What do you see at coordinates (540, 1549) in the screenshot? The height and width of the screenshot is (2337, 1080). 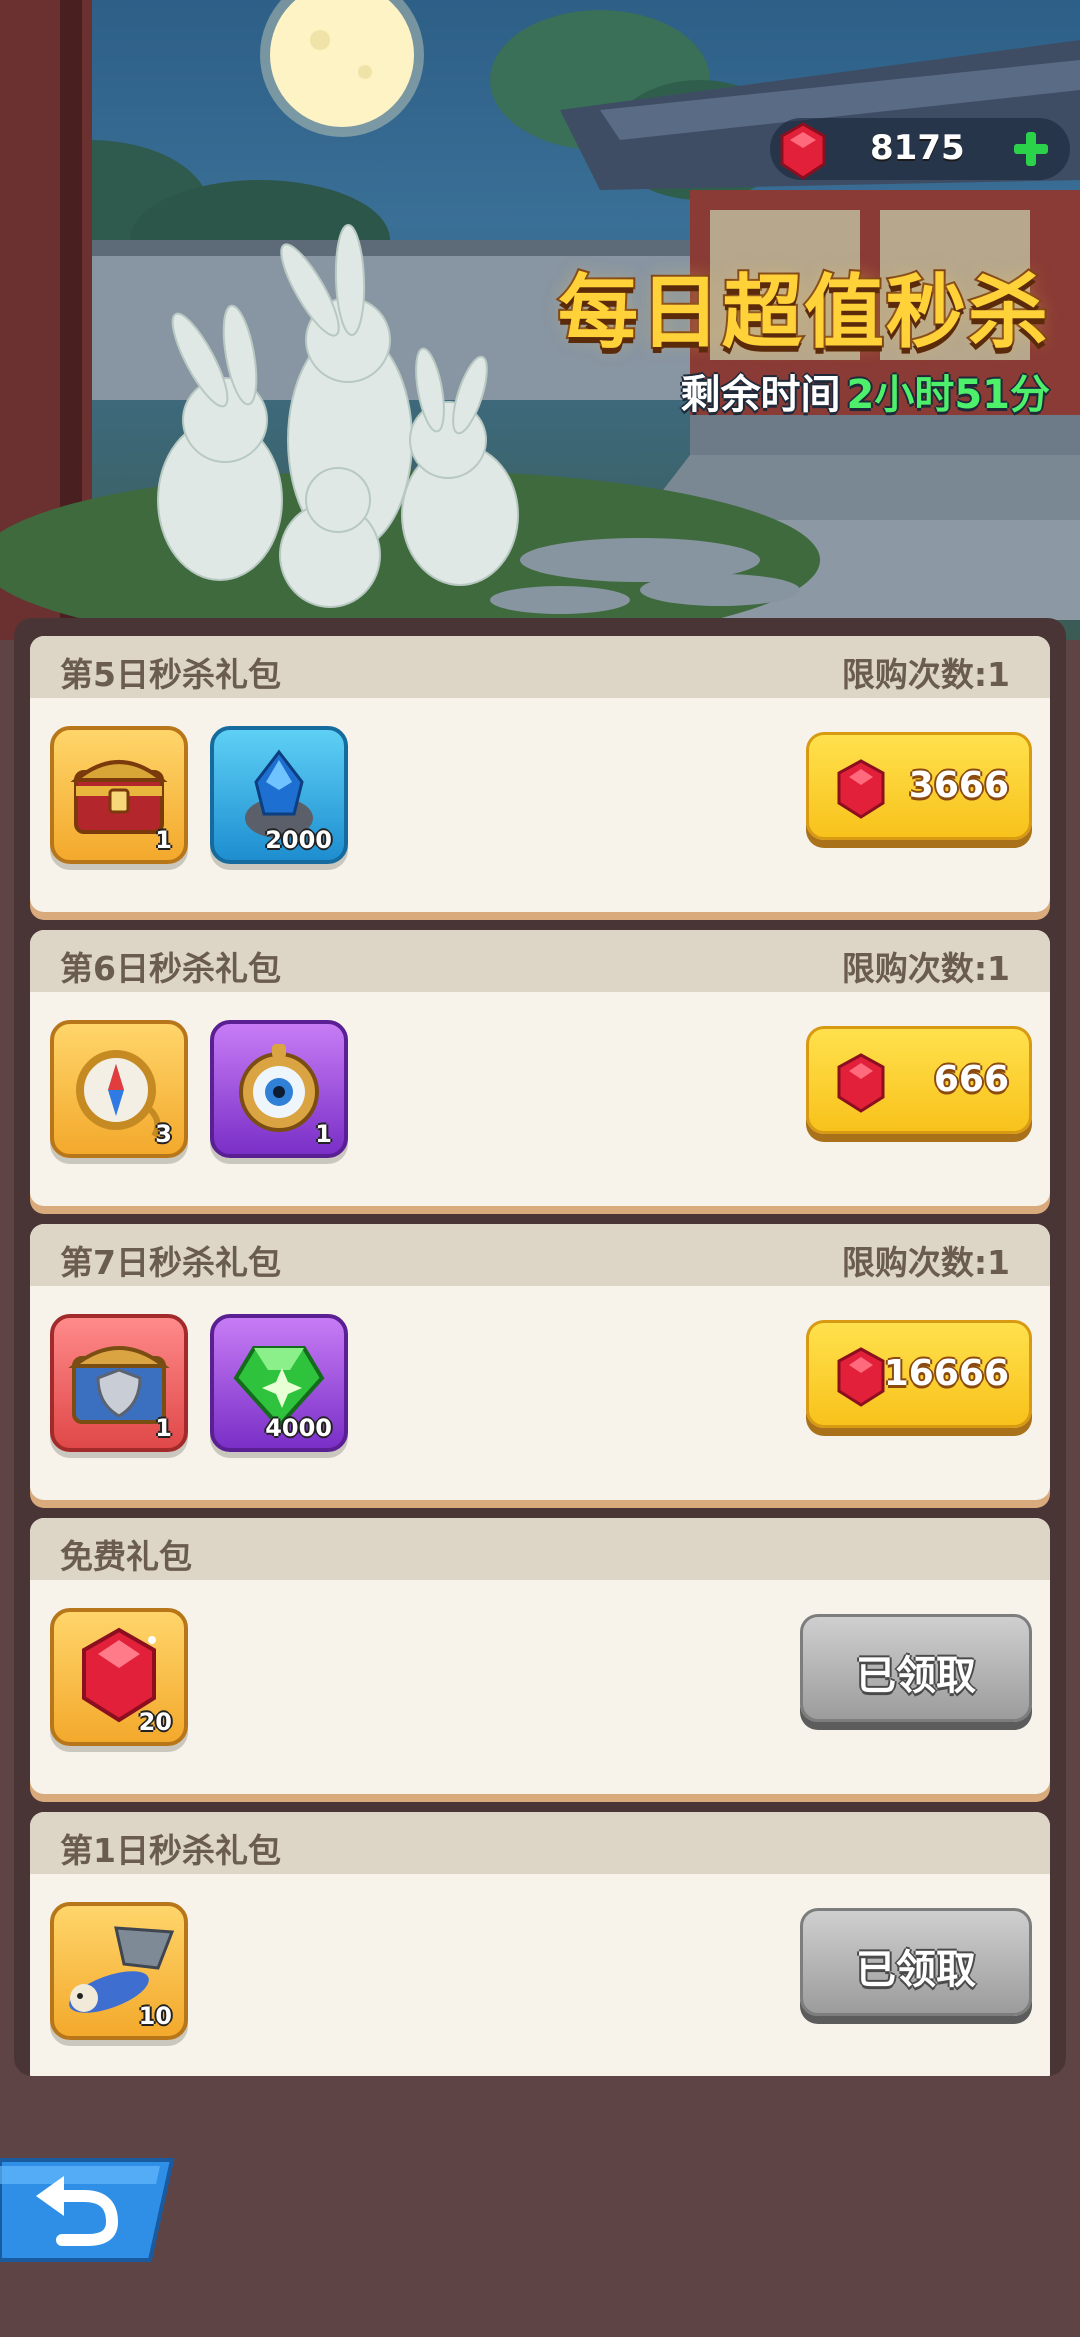 I see `pack-card-header: 免费礼包` at bounding box center [540, 1549].